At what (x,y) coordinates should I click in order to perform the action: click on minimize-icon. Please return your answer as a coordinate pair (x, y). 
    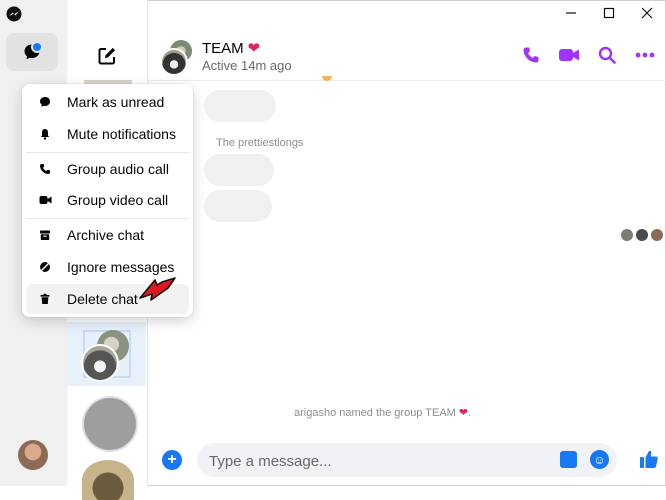
    Looking at the image, I should click on (571, 13).